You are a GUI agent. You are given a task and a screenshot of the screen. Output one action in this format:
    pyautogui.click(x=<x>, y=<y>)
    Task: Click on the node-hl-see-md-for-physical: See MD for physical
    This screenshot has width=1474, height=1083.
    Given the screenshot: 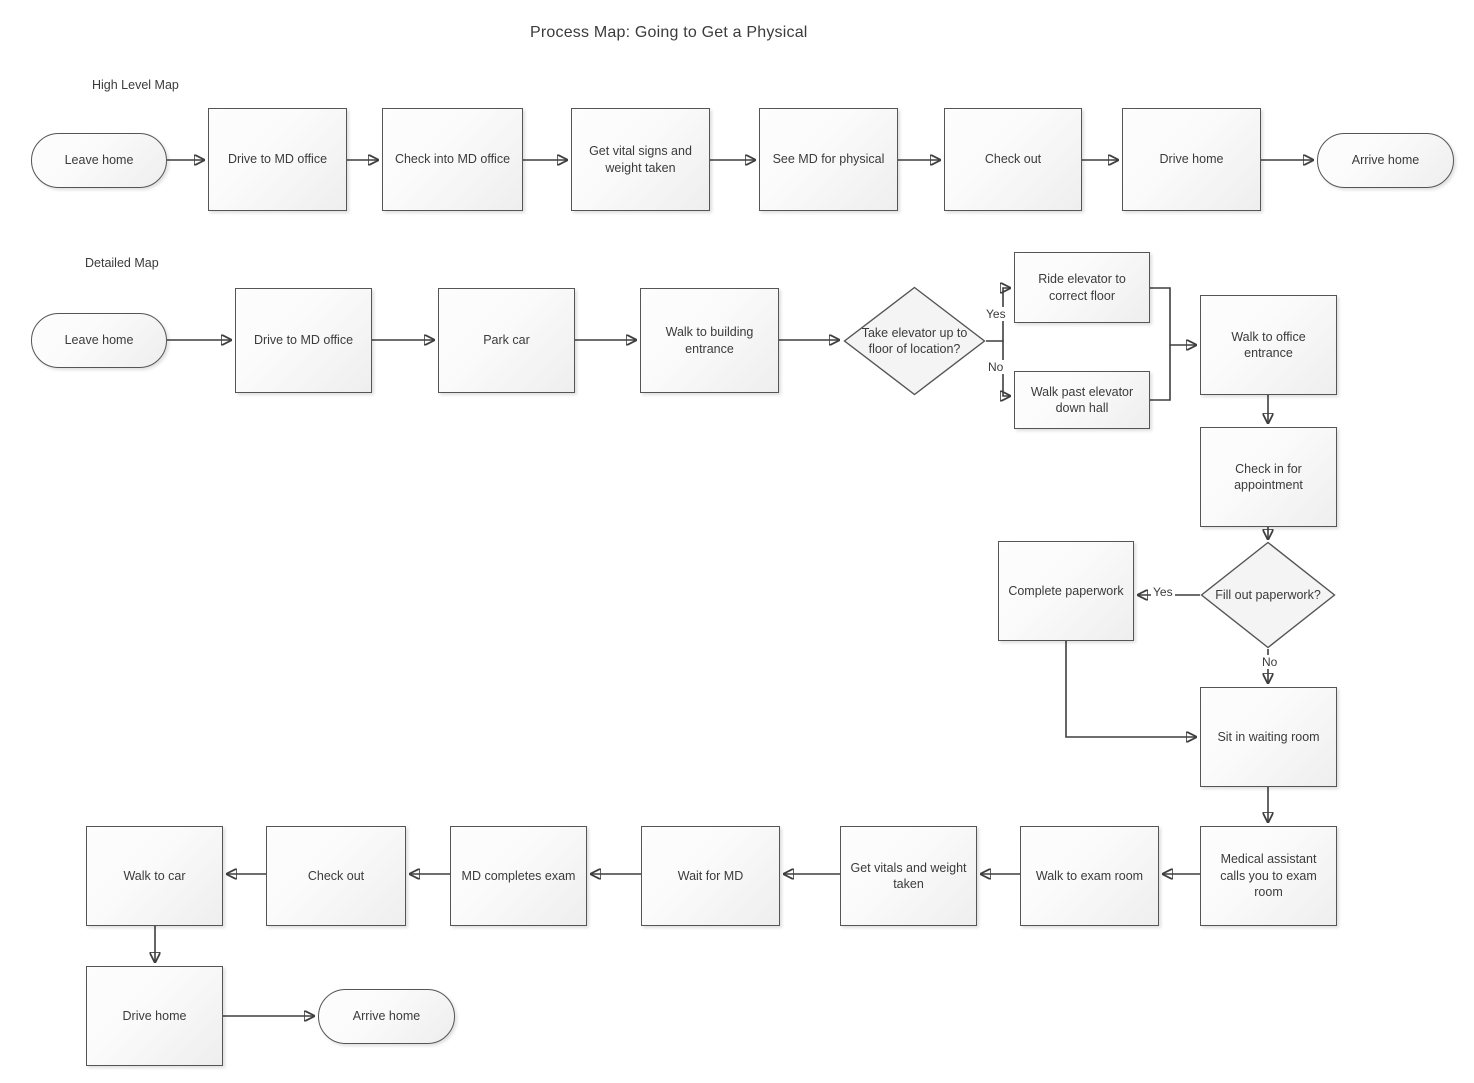 What is the action you would take?
    pyautogui.click(x=828, y=159)
    